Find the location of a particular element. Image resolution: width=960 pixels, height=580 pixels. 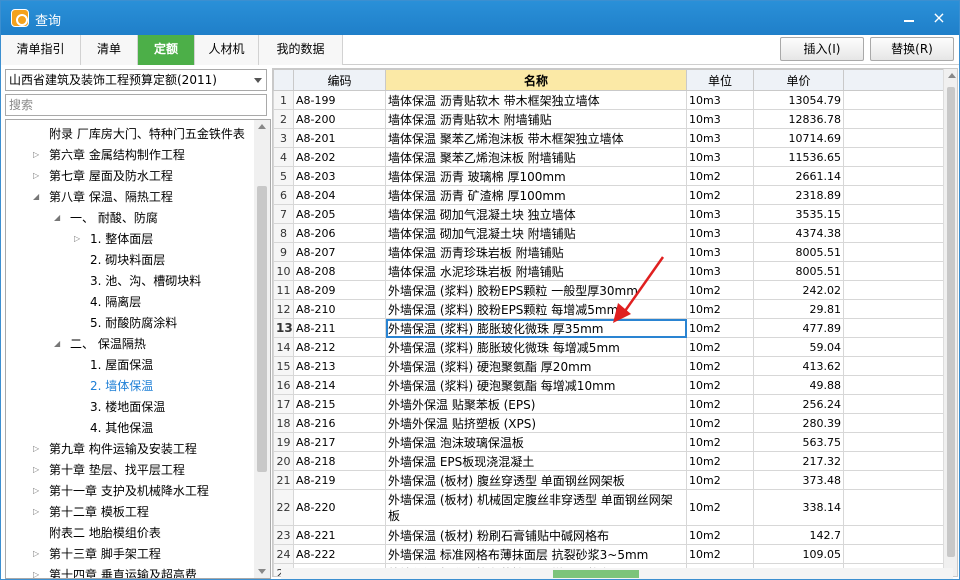

code-cell: A8-212 is located at coordinates (339, 347).